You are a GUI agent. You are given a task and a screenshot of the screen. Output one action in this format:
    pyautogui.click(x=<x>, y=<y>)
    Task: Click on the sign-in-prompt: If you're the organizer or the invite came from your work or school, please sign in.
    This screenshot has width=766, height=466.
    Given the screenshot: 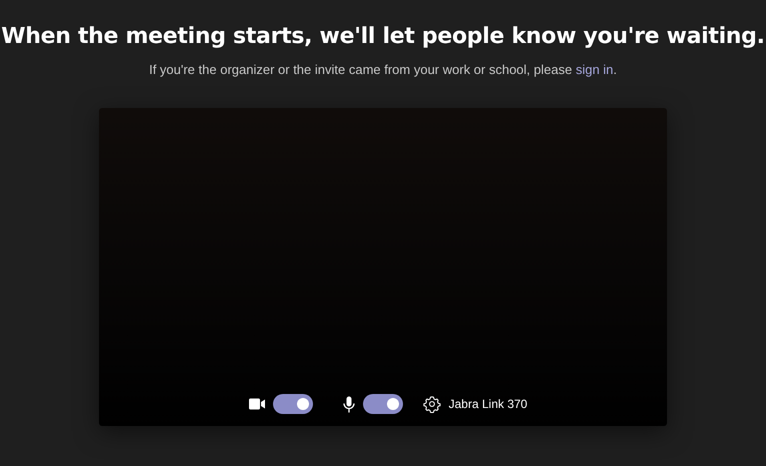 What is the action you would take?
    pyautogui.click(x=383, y=69)
    